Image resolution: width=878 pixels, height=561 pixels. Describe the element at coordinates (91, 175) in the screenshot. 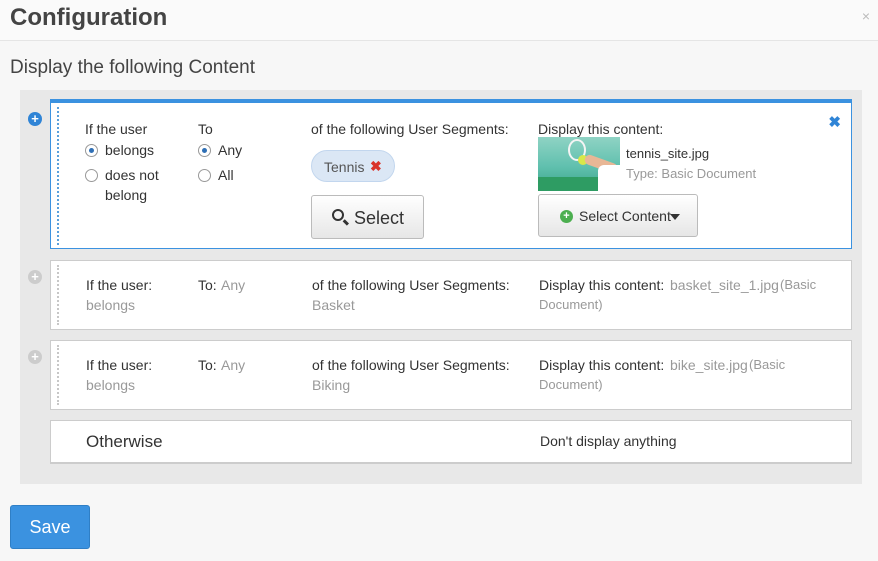

I see `not-belong-radio` at that location.